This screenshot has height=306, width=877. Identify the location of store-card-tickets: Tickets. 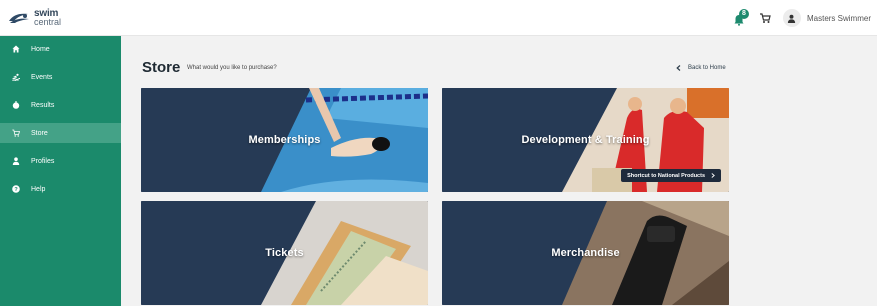
(284, 253).